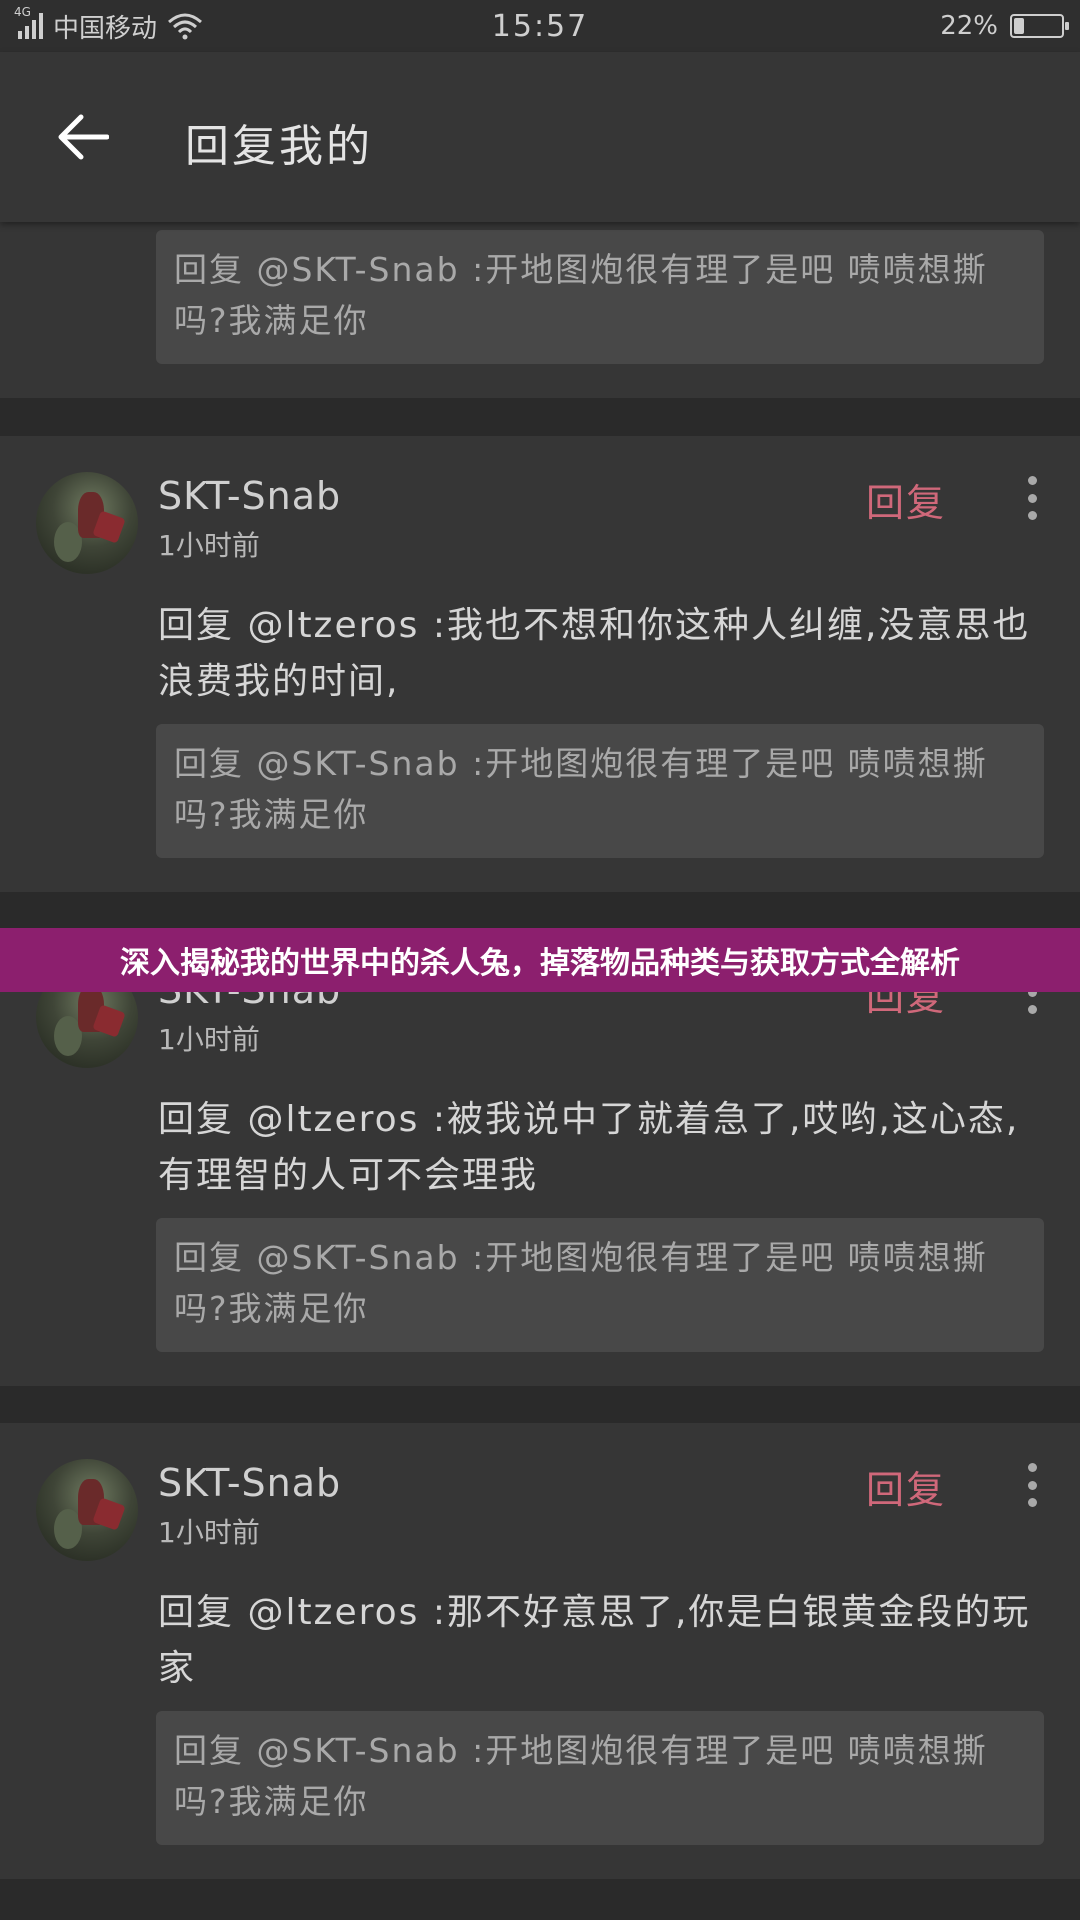 Image resolution: width=1080 pixels, height=1920 pixels. What do you see at coordinates (969, 26) in the screenshot?
I see `battery-percent: 22%` at bounding box center [969, 26].